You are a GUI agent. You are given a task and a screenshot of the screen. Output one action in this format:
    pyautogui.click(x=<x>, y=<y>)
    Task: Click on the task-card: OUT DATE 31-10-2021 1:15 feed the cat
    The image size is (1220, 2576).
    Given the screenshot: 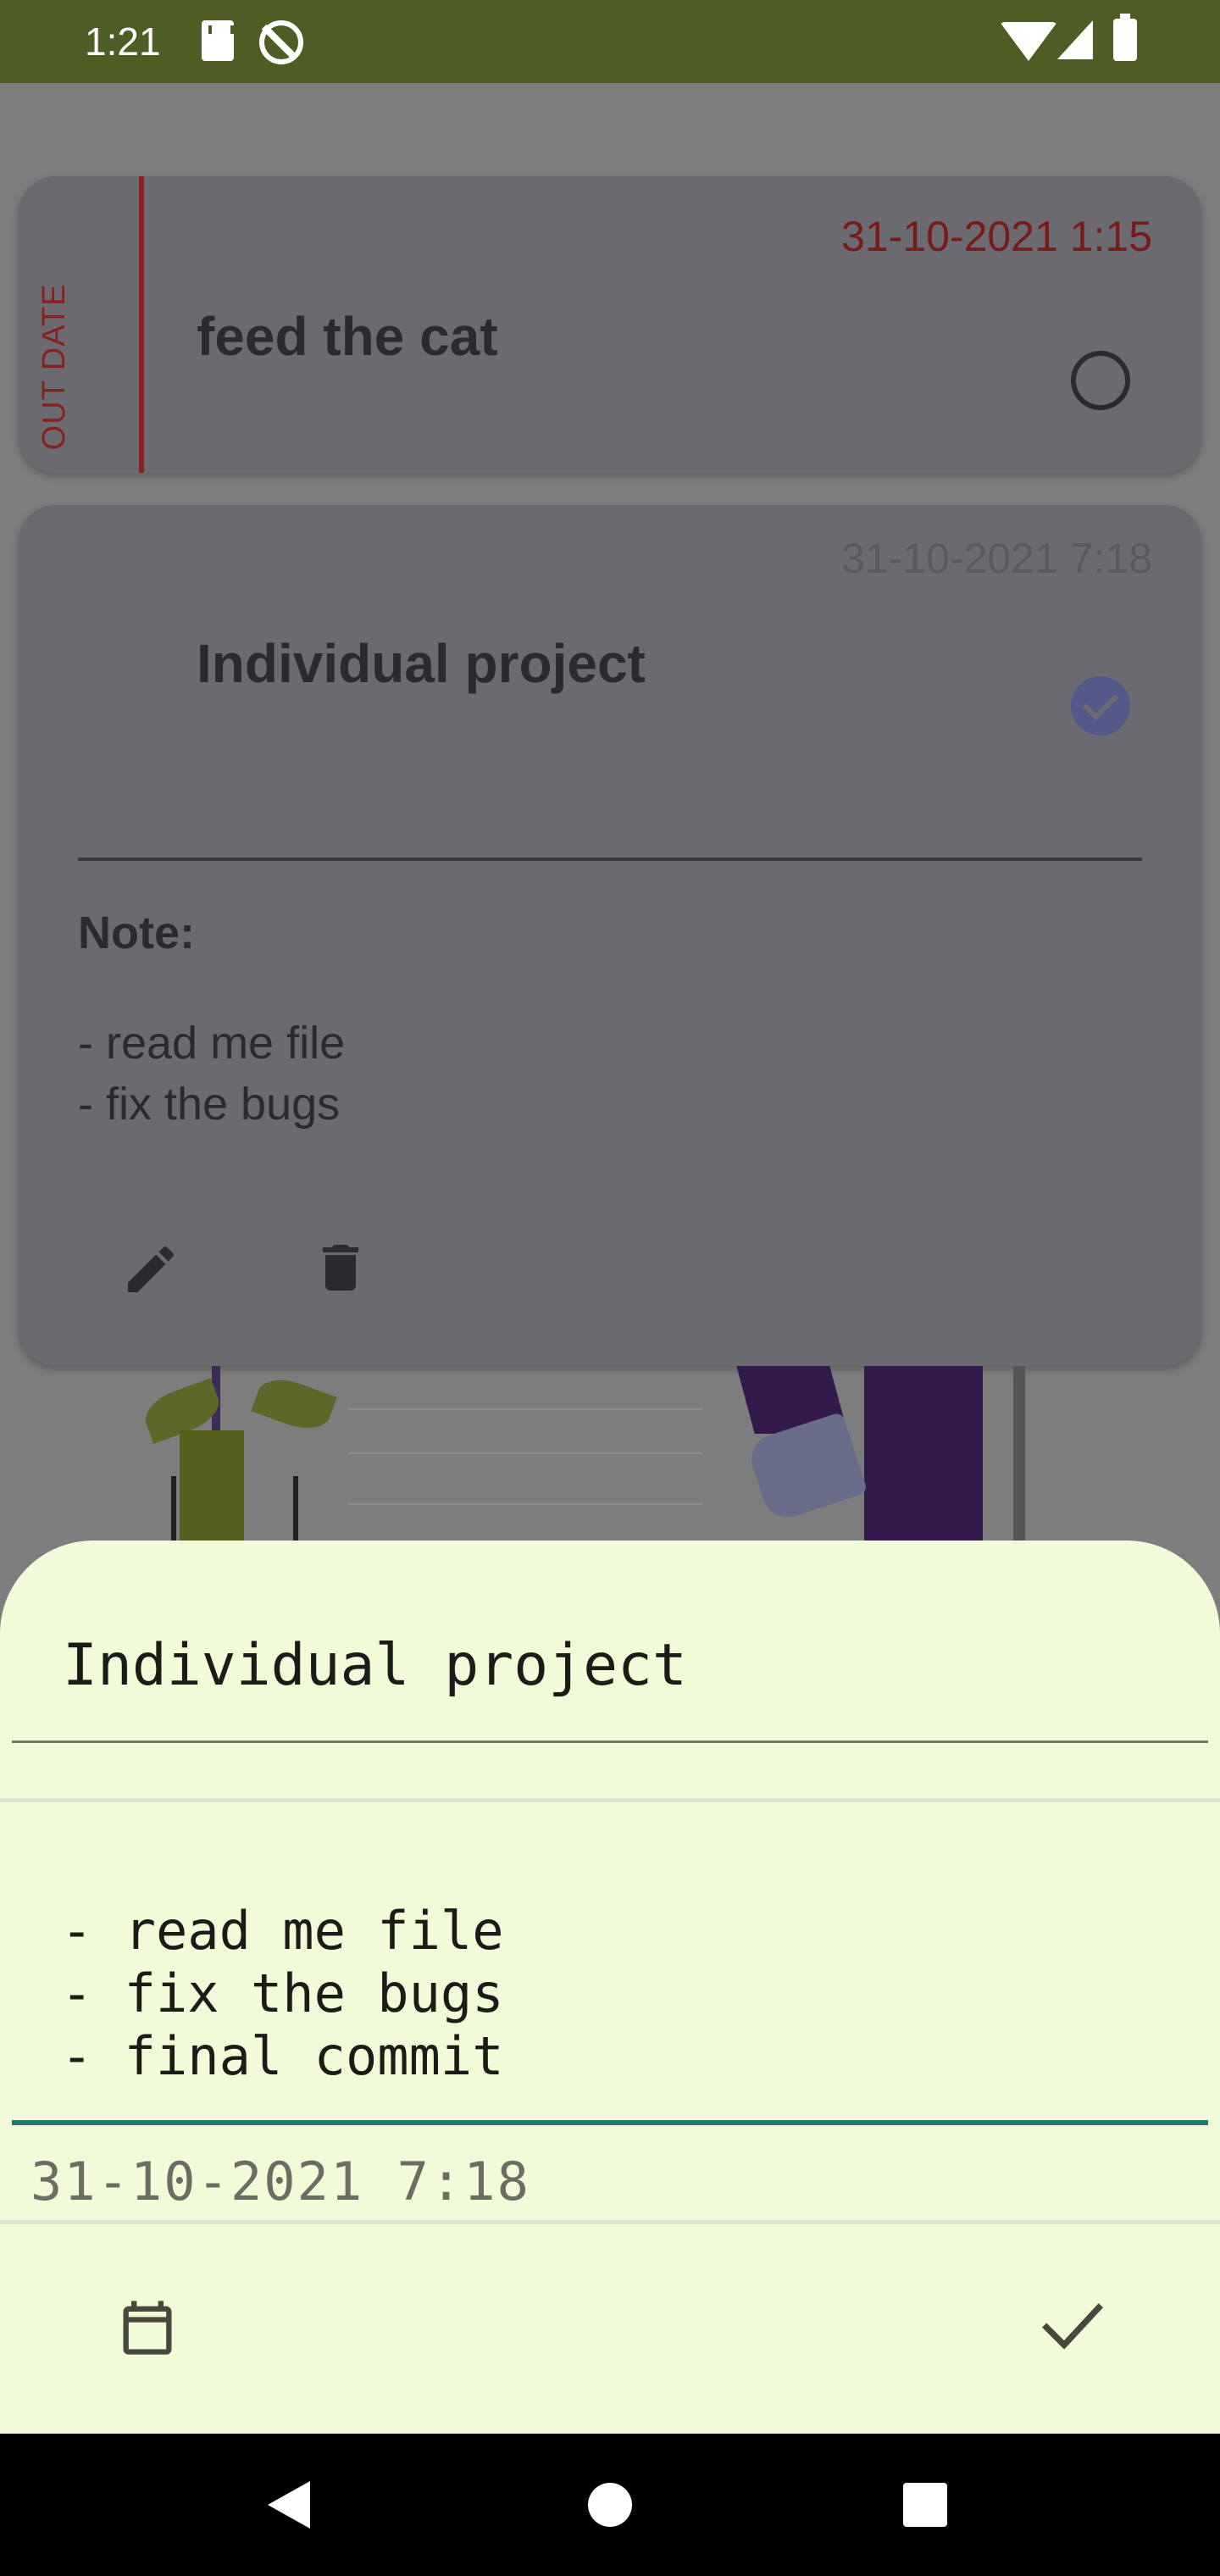 What is the action you would take?
    pyautogui.click(x=610, y=324)
    